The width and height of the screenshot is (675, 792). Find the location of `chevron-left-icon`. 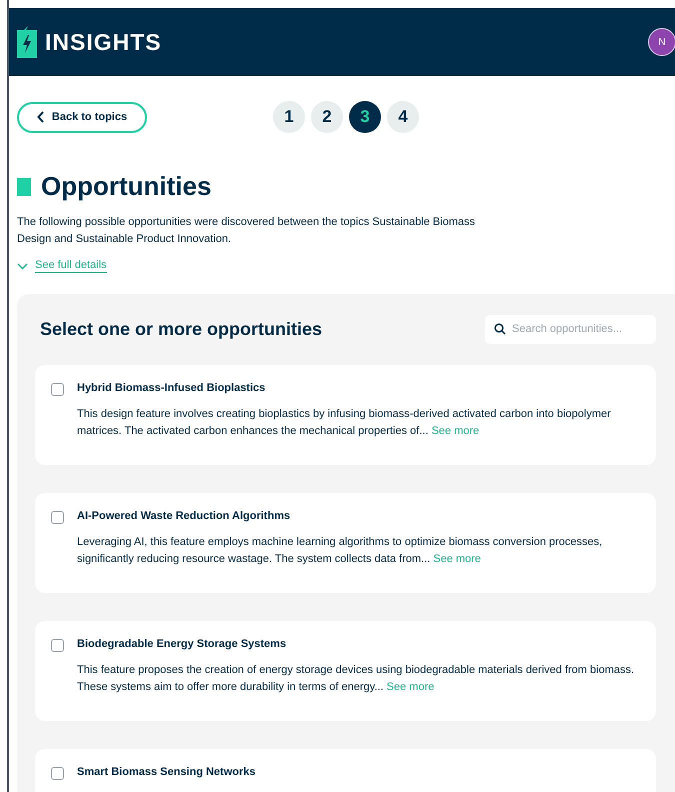

chevron-left-icon is located at coordinates (40, 117).